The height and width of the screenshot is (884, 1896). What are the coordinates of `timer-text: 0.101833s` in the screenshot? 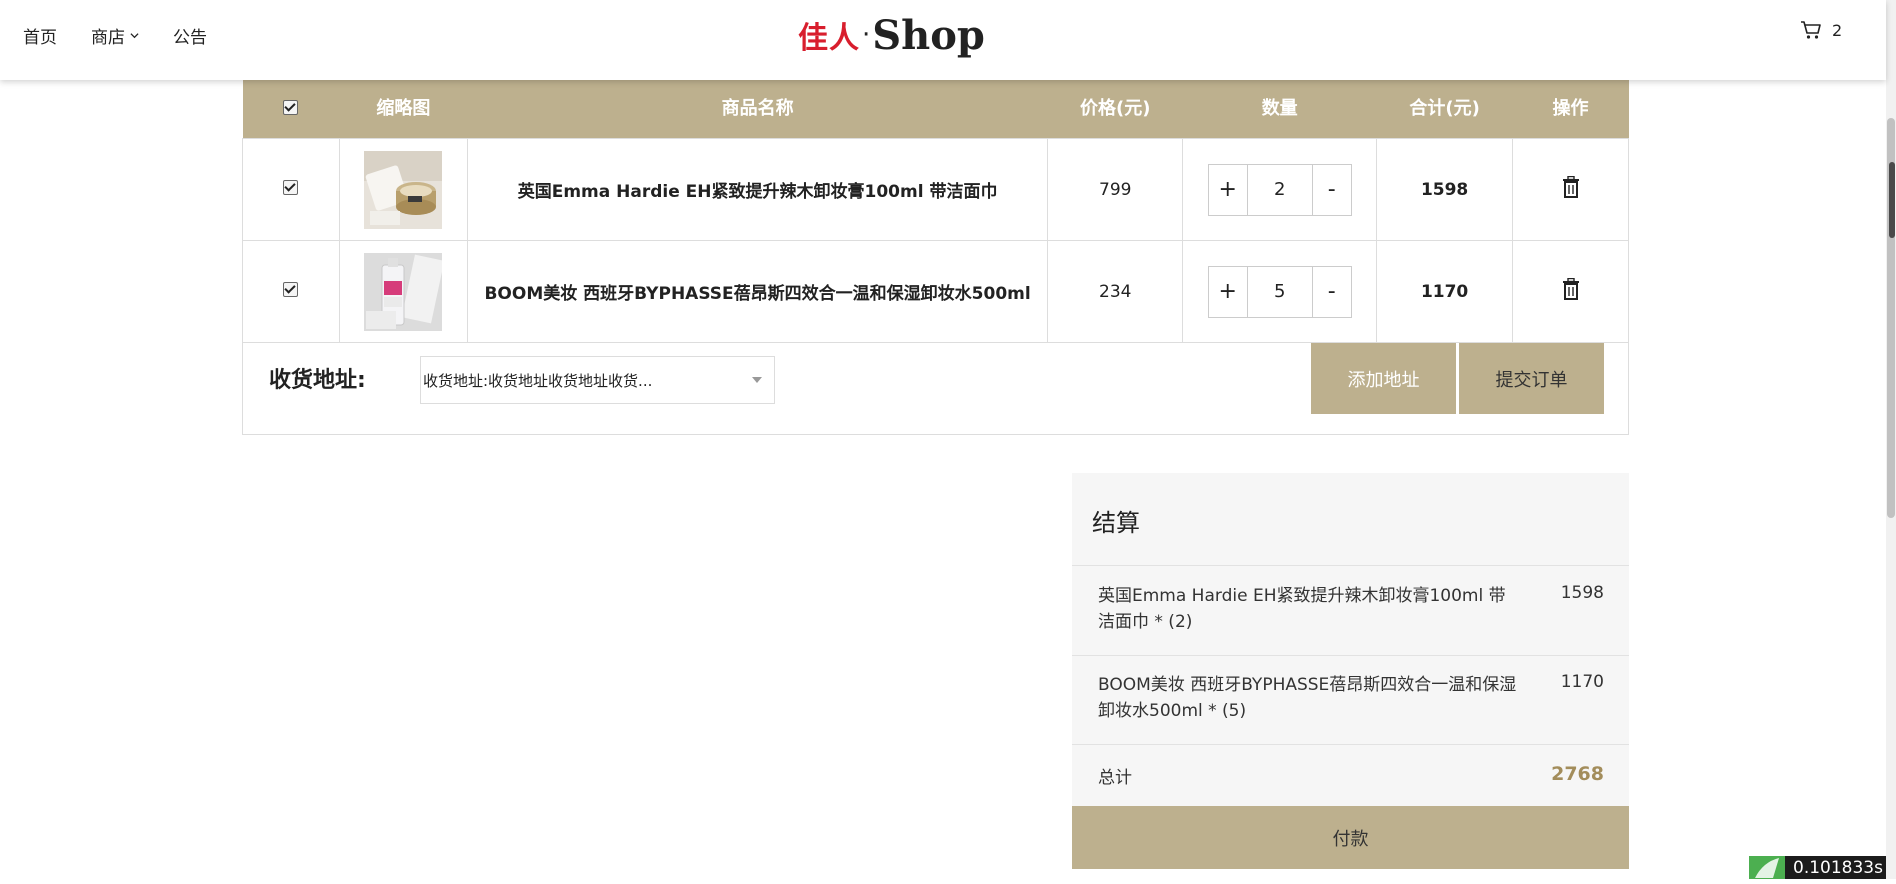 It's located at (1838, 867).